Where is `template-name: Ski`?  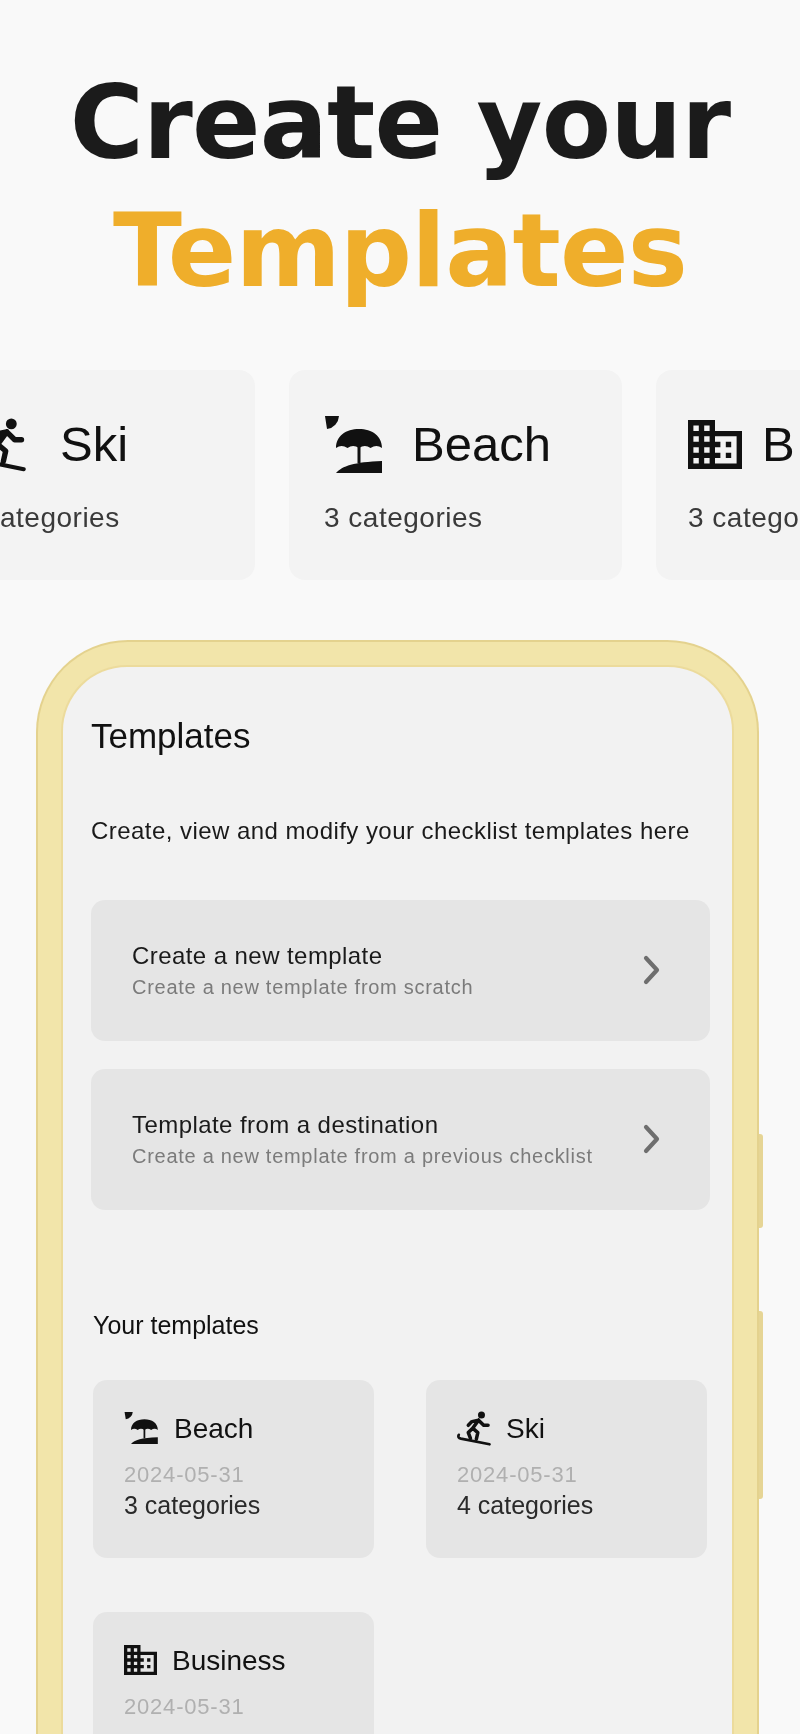 template-name: Ski is located at coordinates (525, 1428).